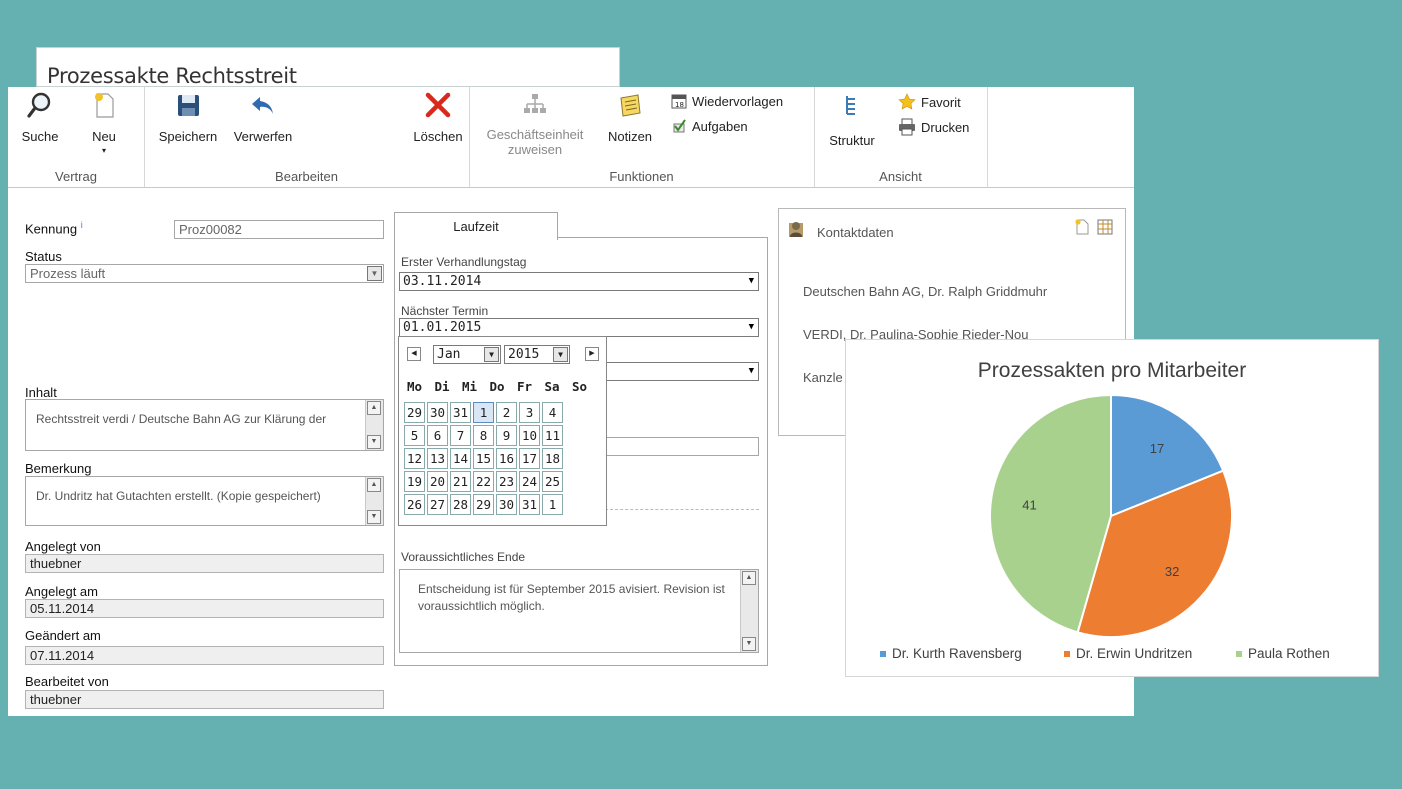  Describe the element at coordinates (506, 481) in the screenshot. I see `calendar-day: 23` at that location.